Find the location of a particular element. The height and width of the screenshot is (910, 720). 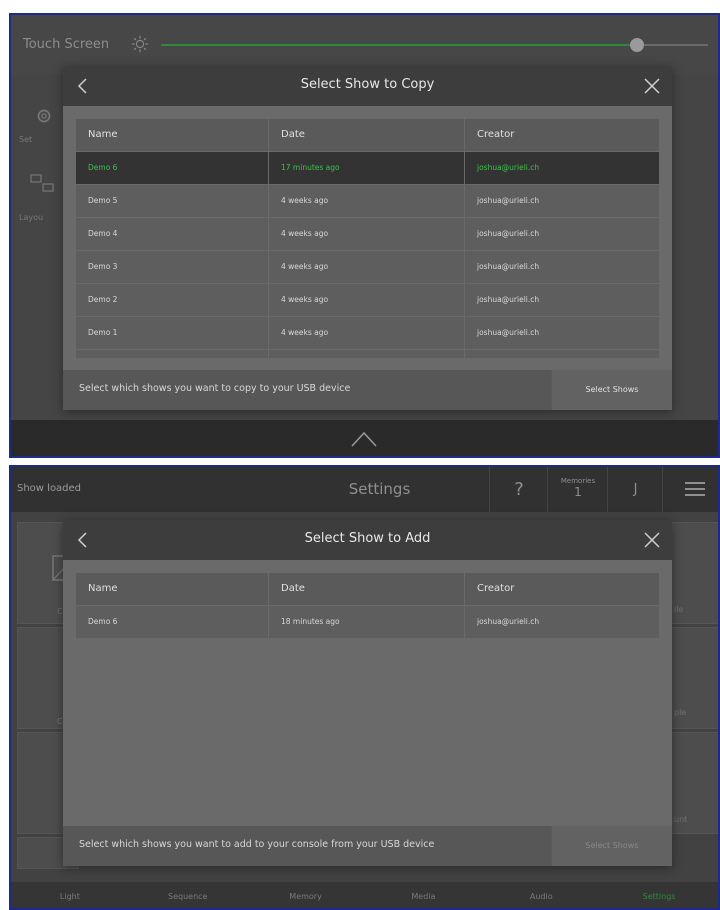

nav-item-sequence: Sequence is located at coordinates (188, 895).